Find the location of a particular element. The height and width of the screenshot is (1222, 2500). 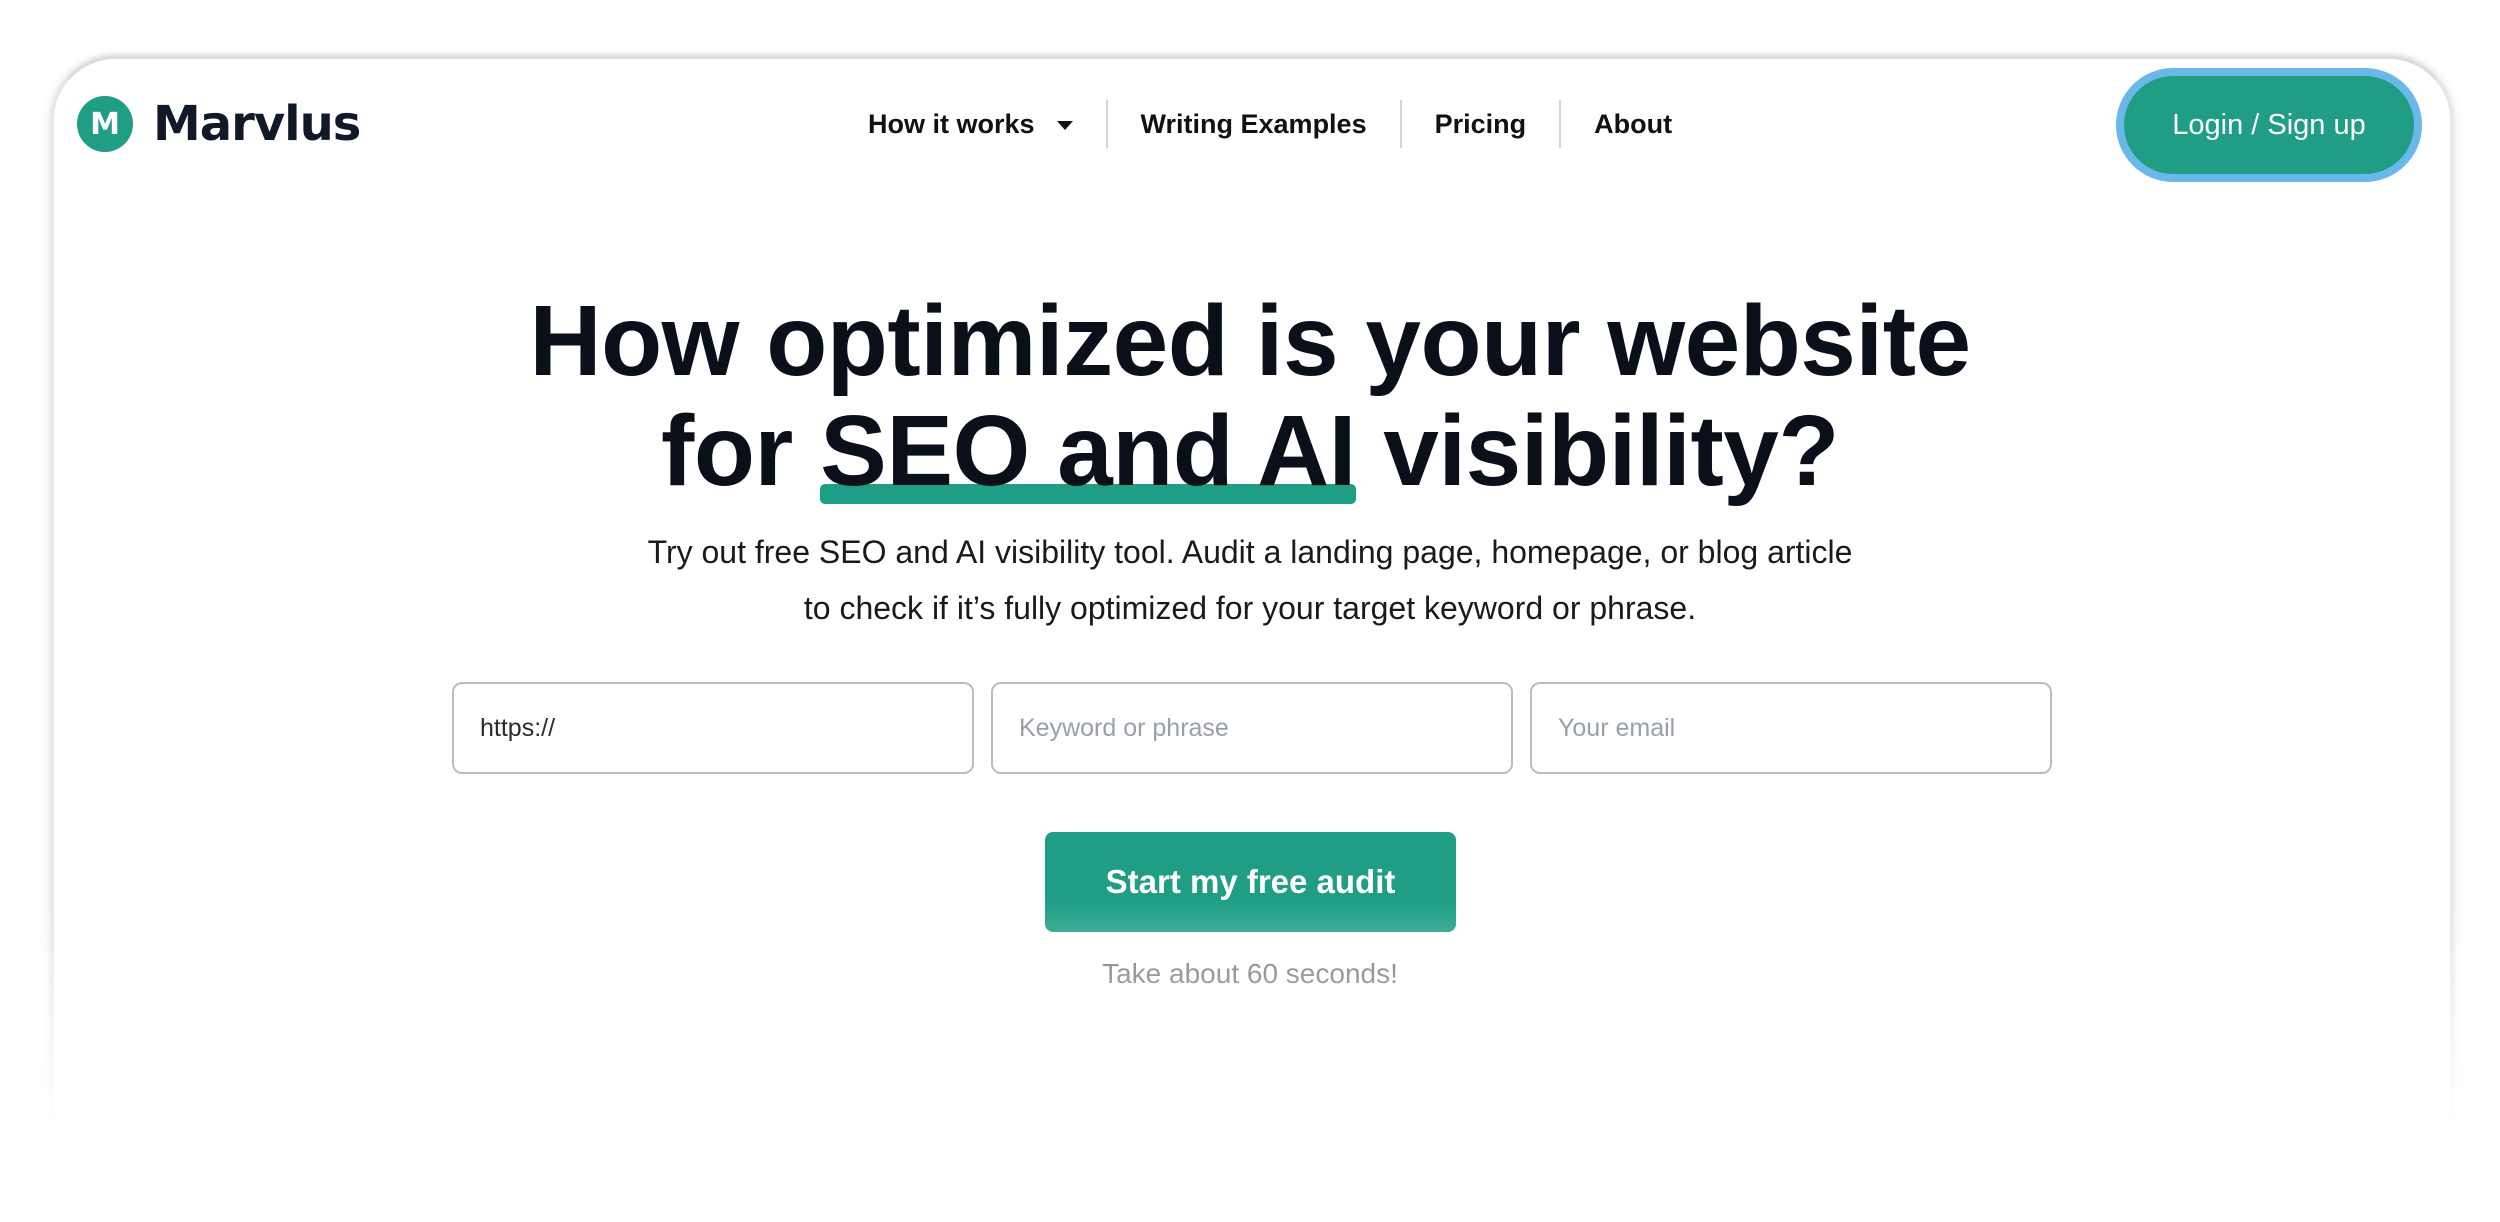

hero-title-post: visibility? is located at coordinates (1597, 451).